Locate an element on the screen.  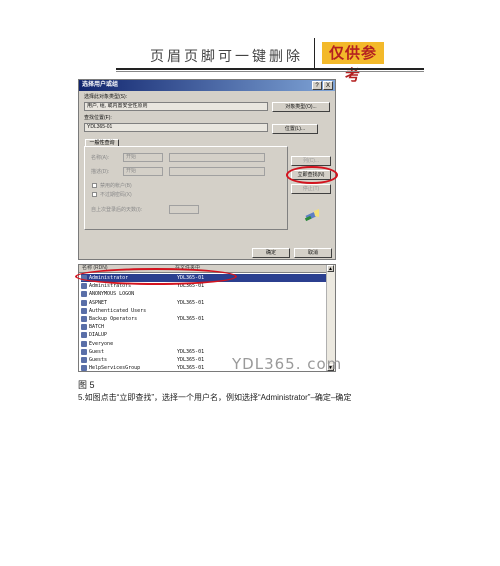
disabled-accounts-checkbox is located at coordinates (94, 185).